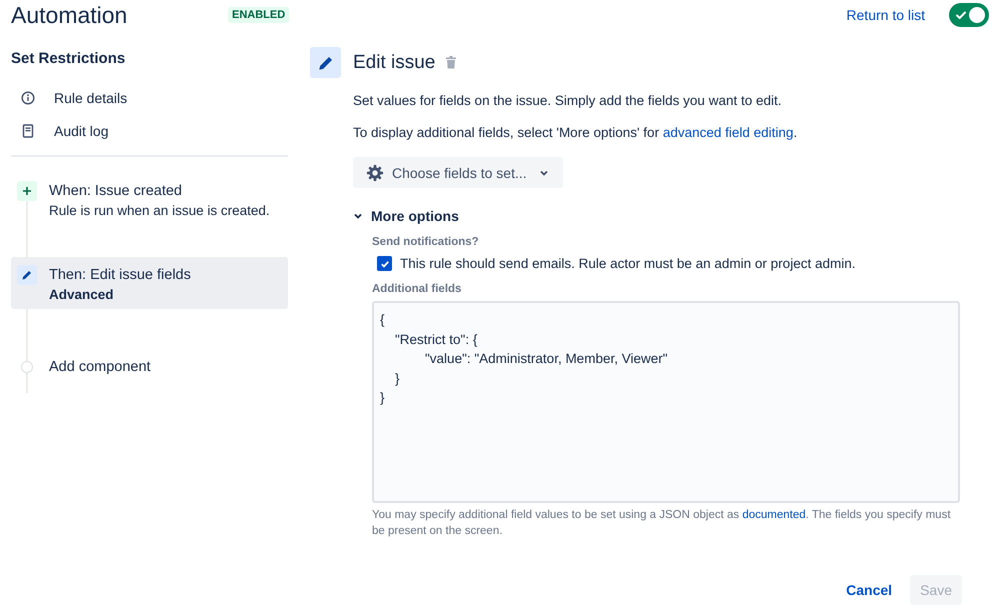  I want to click on checkbox-label: This rule should send emails. Rule actor must be an admin or project admin., so click(628, 263).